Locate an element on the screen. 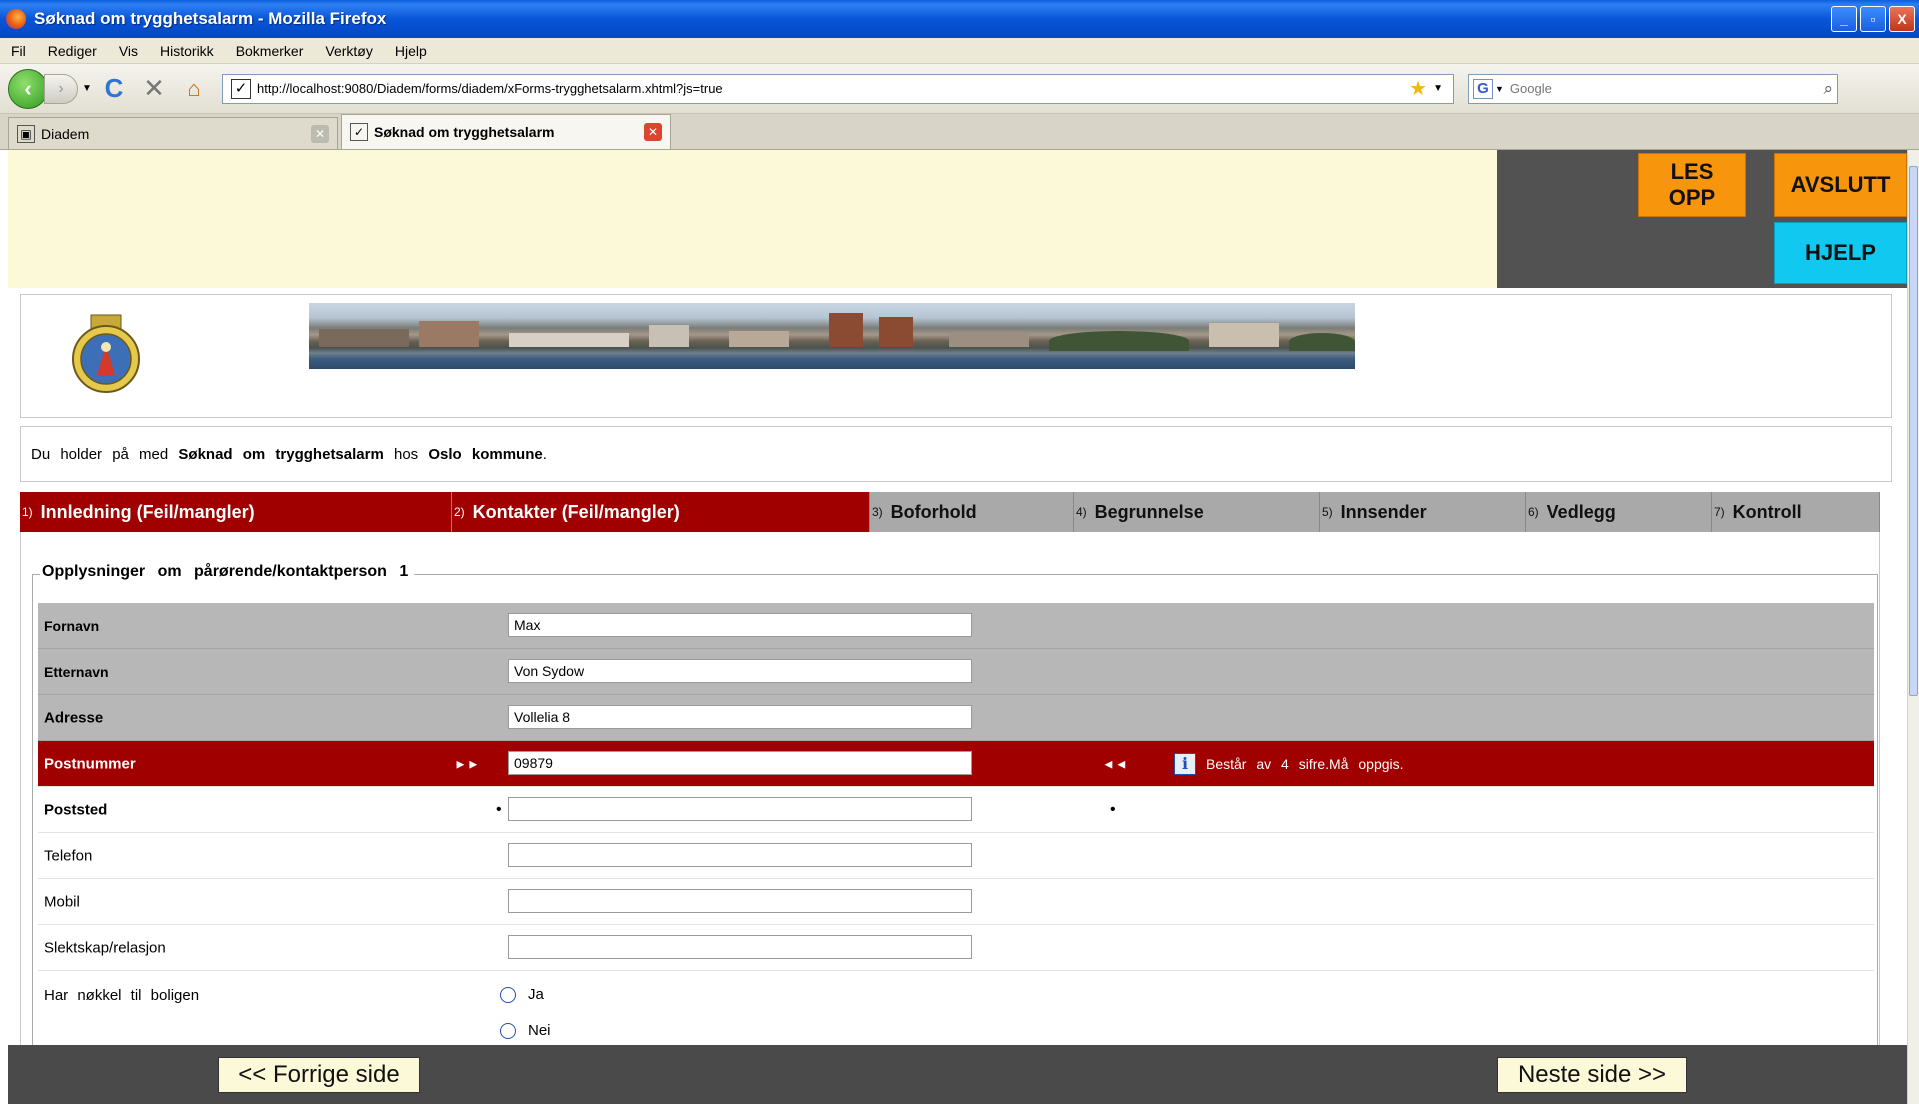 The width and height of the screenshot is (1919, 1104). error-marker-left-icon: ►► is located at coordinates (467, 763).